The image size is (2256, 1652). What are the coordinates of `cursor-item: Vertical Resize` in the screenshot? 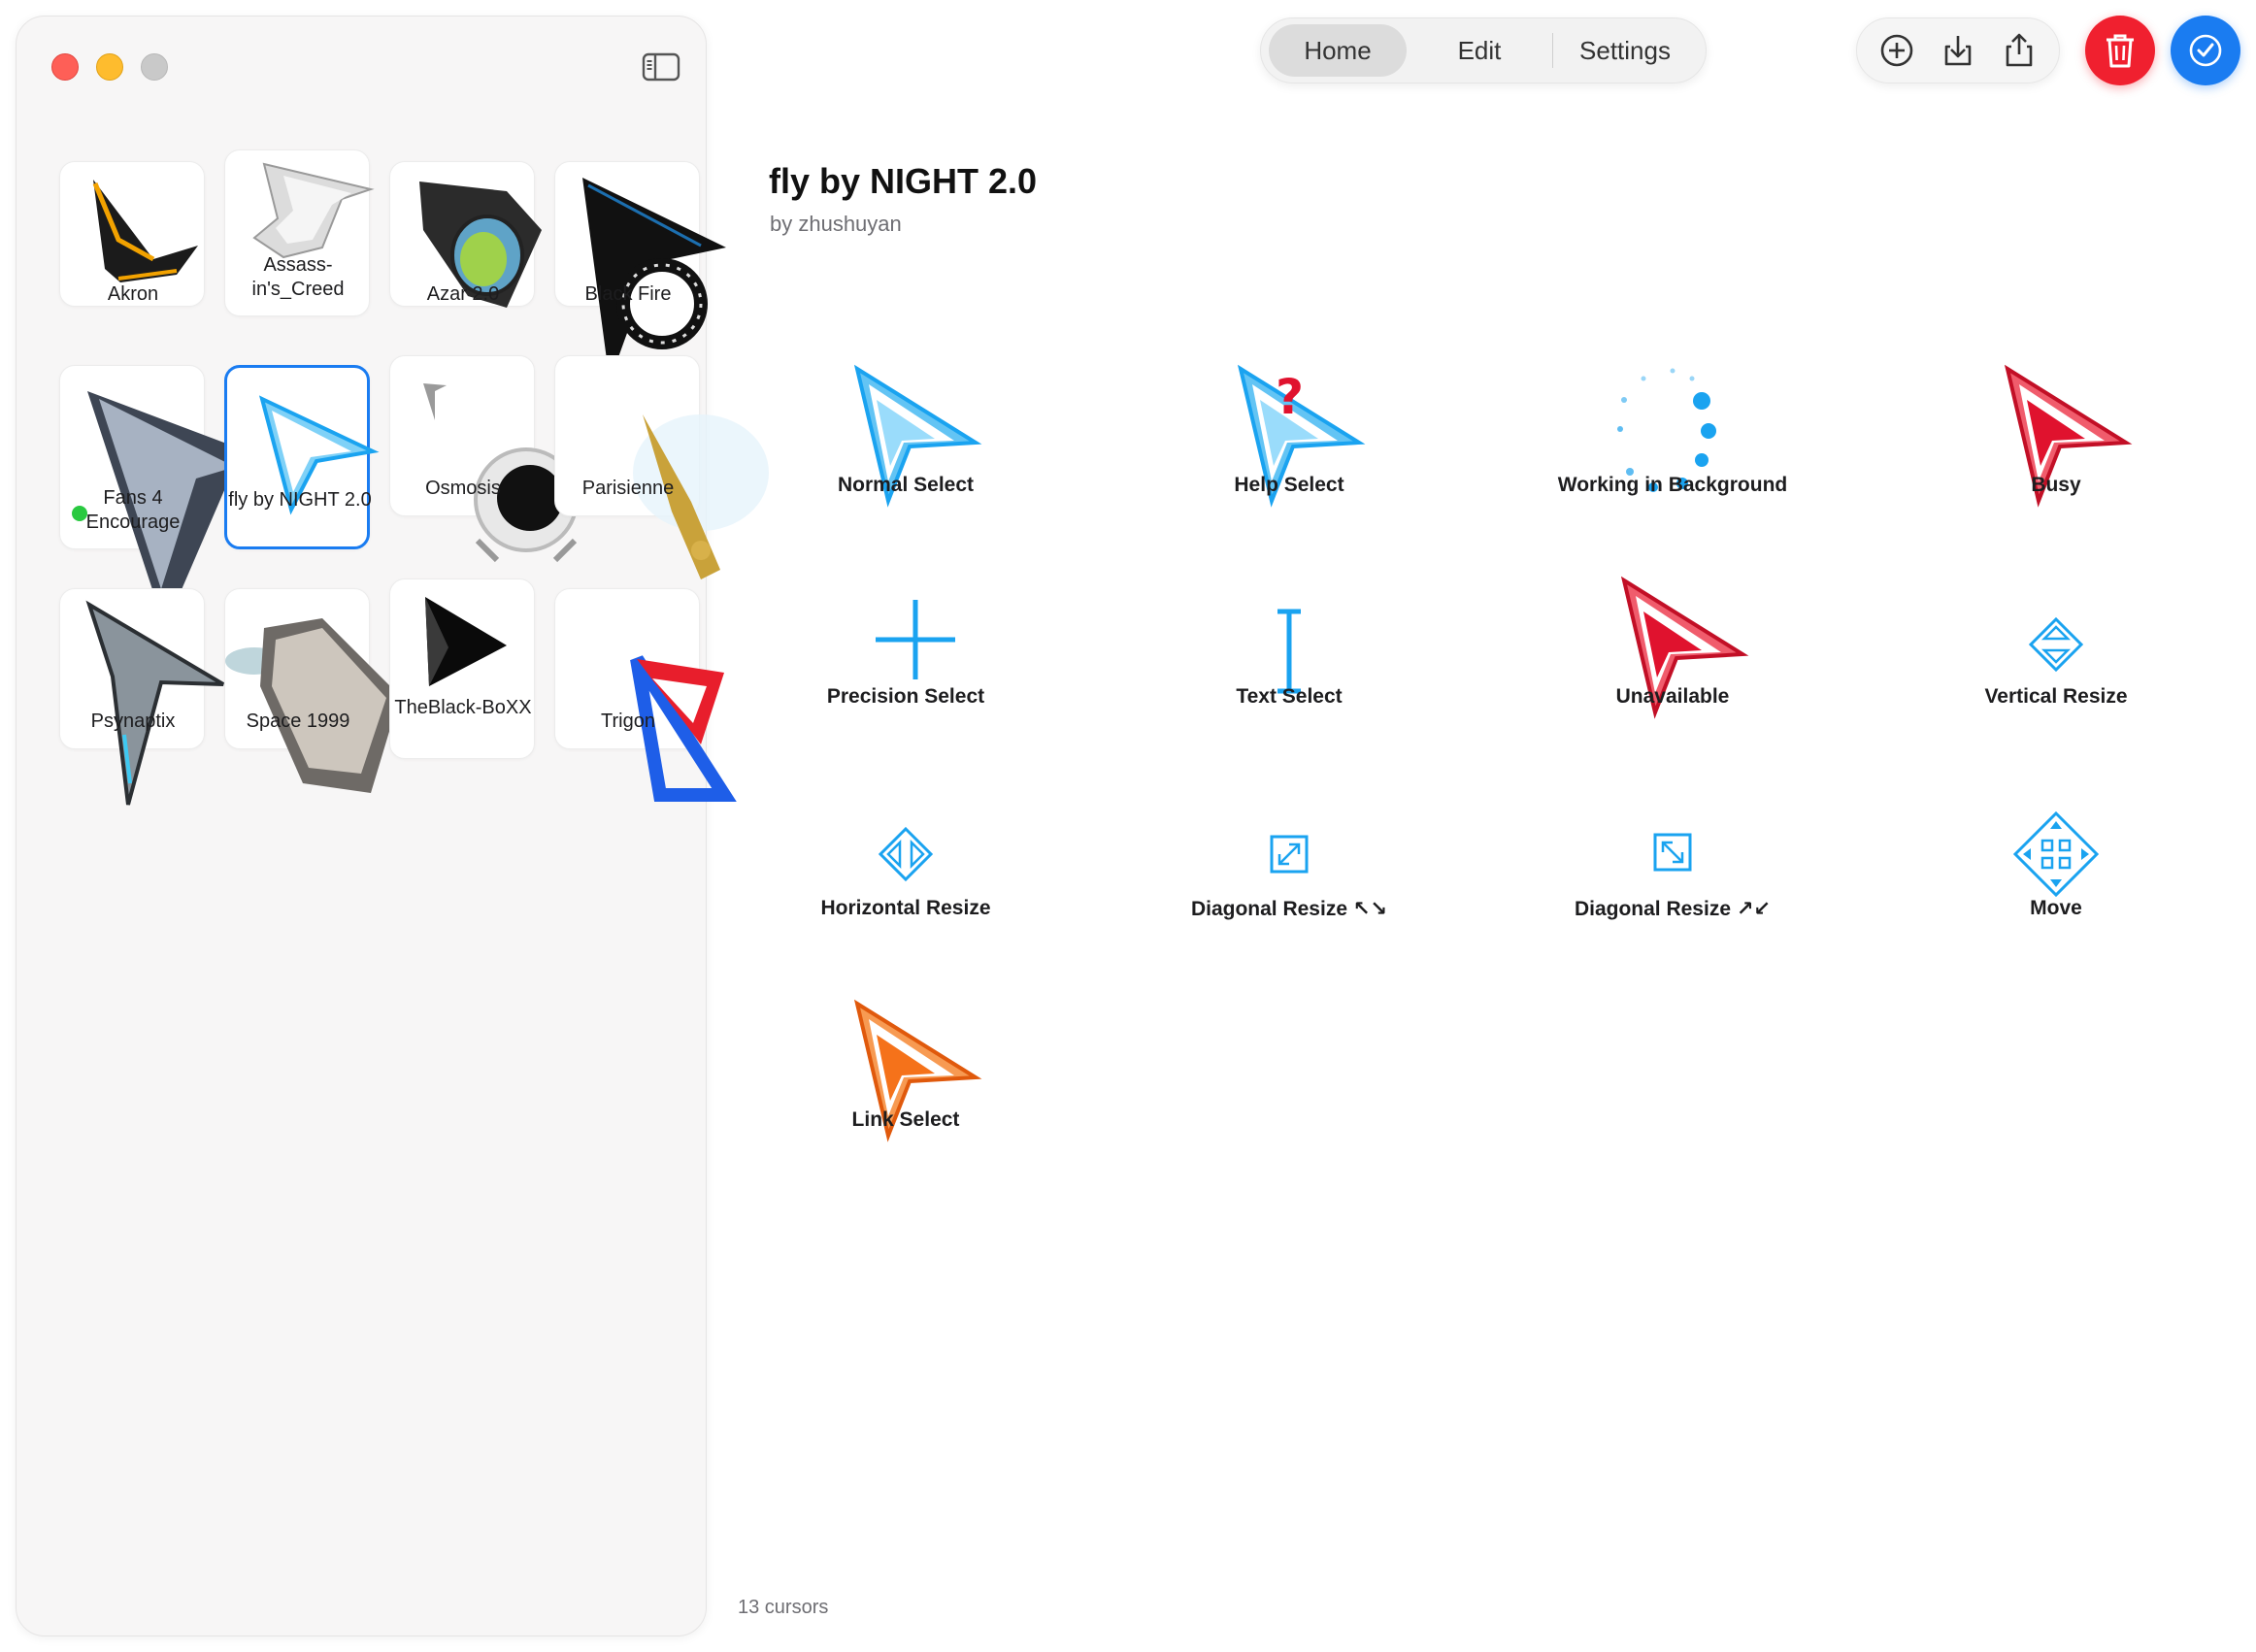 It's located at (2056, 654).